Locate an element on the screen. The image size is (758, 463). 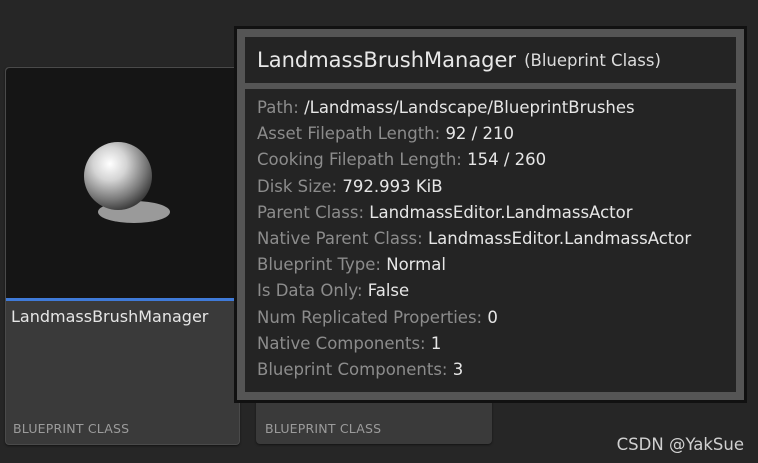
property-row-disk-size: Disk Size: 792.993 KiB is located at coordinates (496, 187).